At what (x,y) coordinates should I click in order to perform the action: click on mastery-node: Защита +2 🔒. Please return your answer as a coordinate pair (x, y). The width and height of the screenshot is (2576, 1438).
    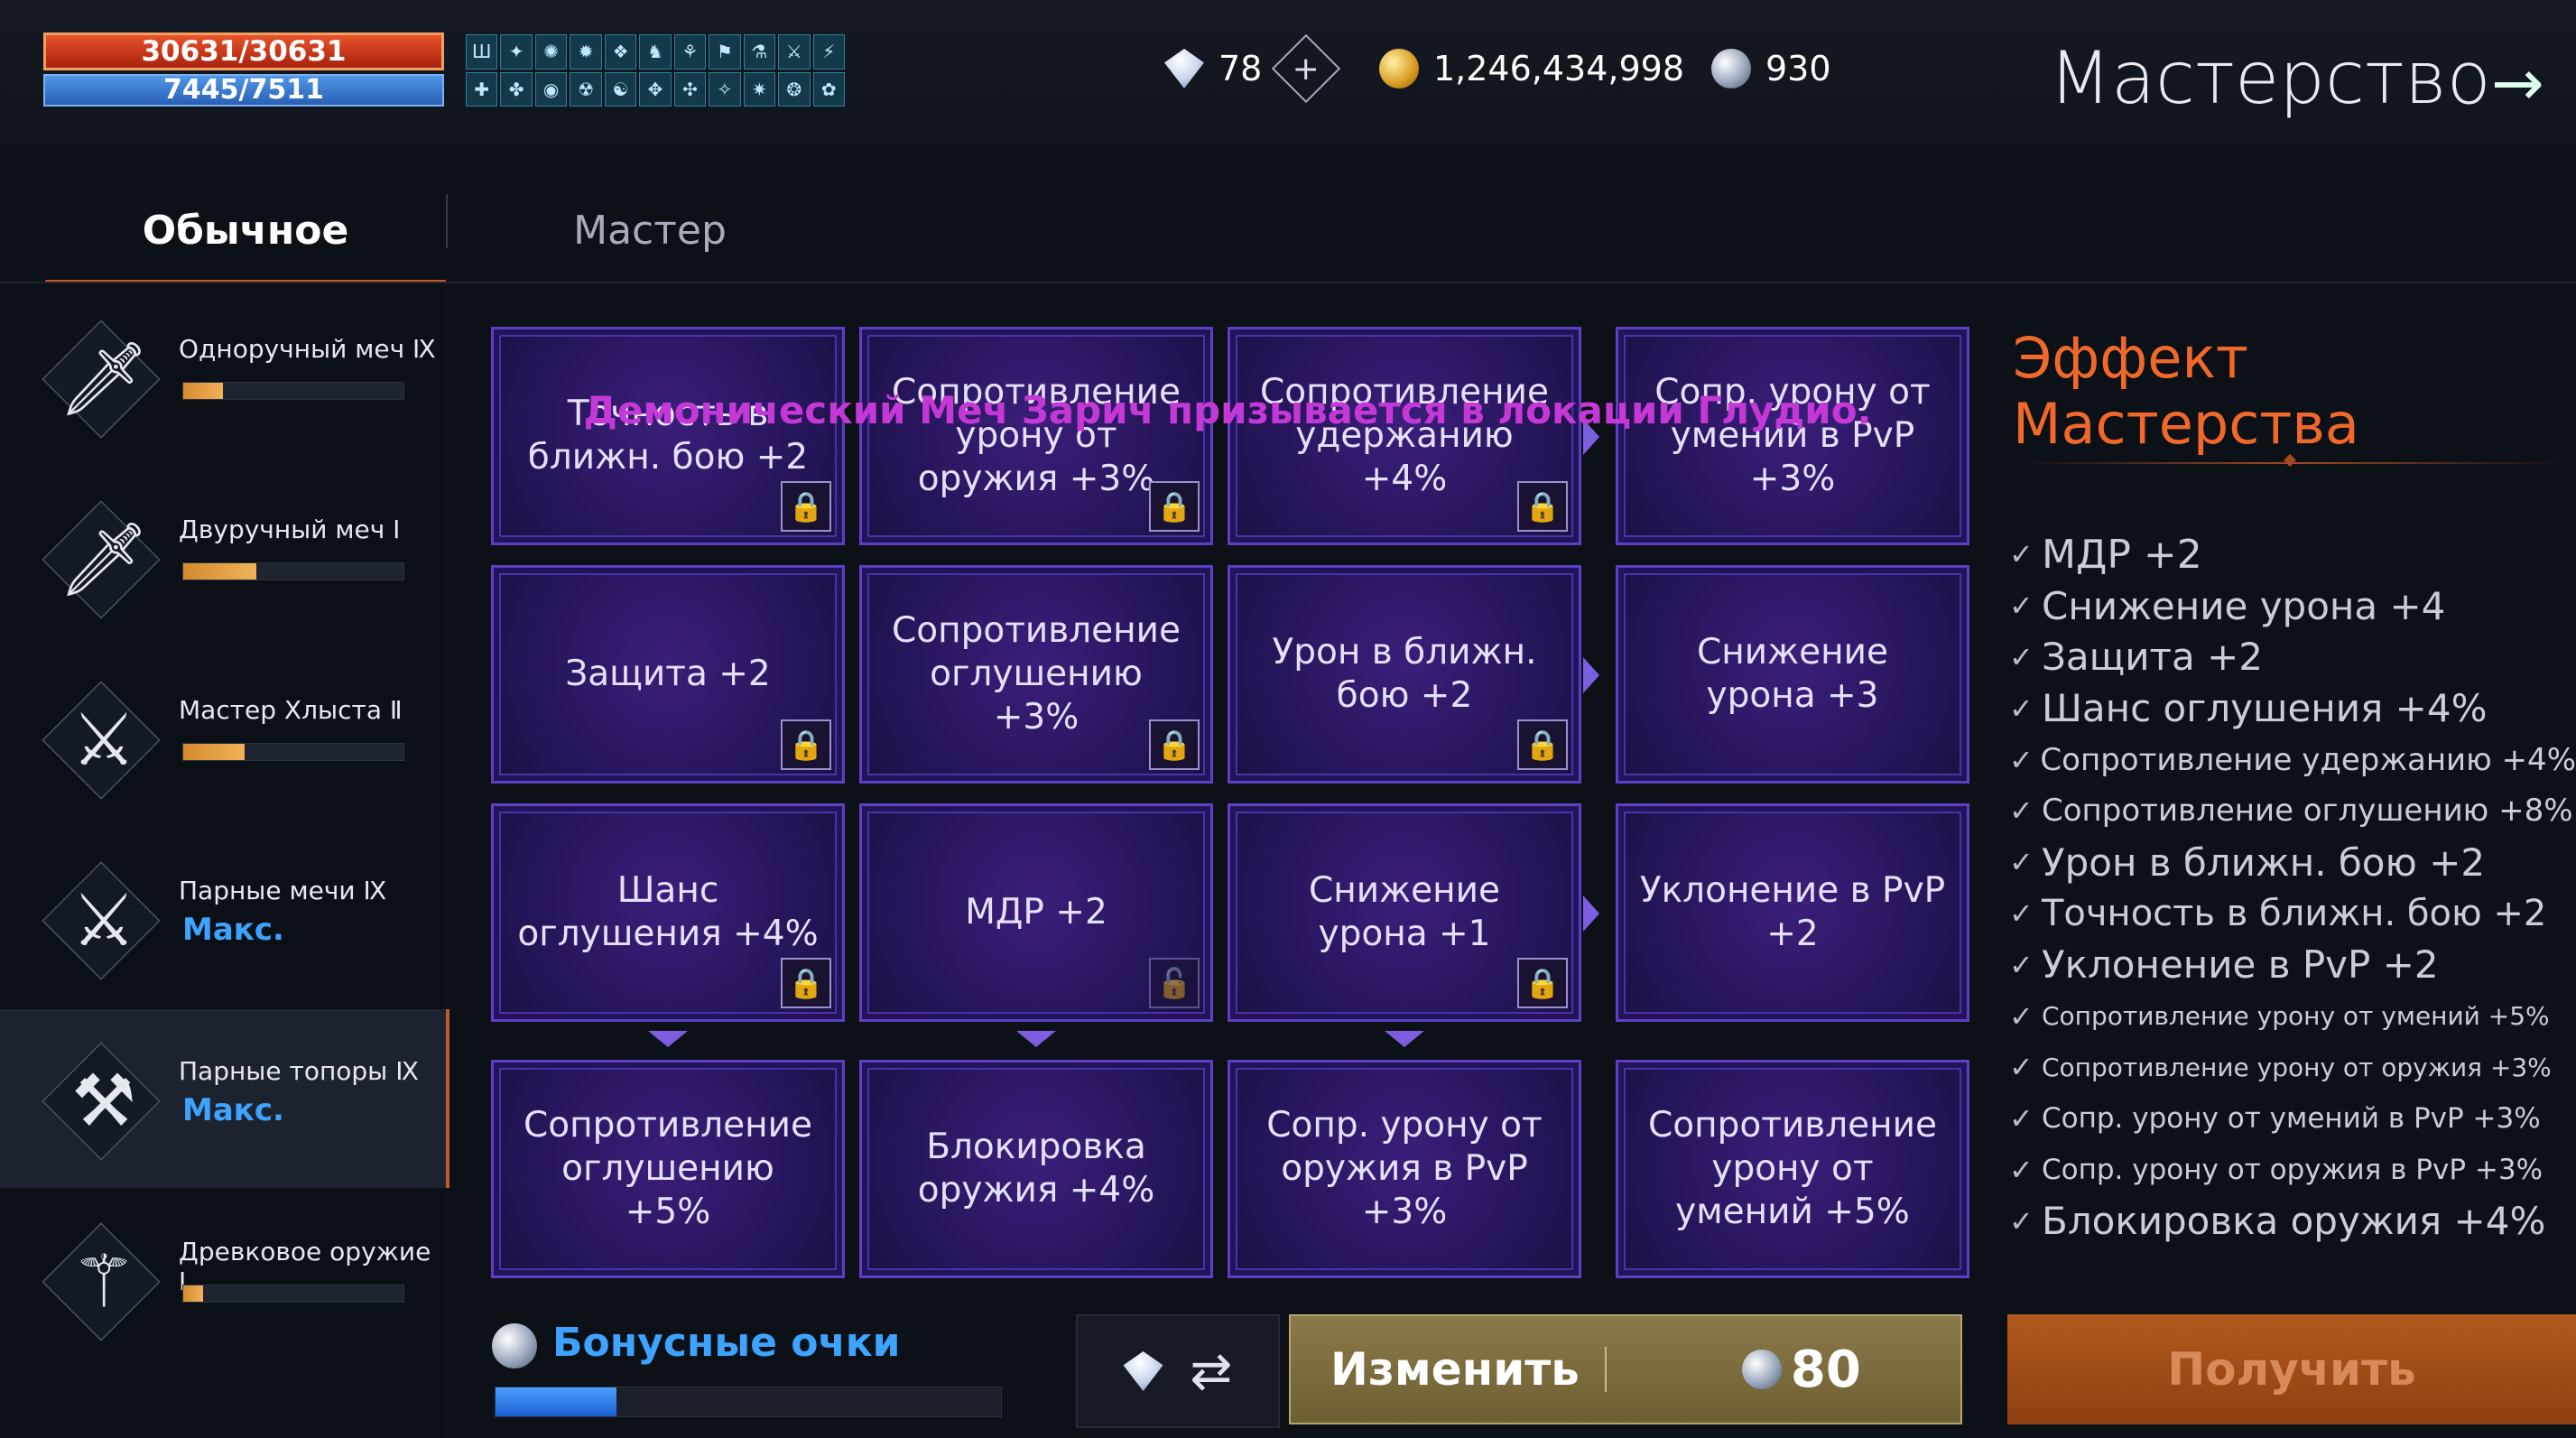
    Looking at the image, I should click on (668, 675).